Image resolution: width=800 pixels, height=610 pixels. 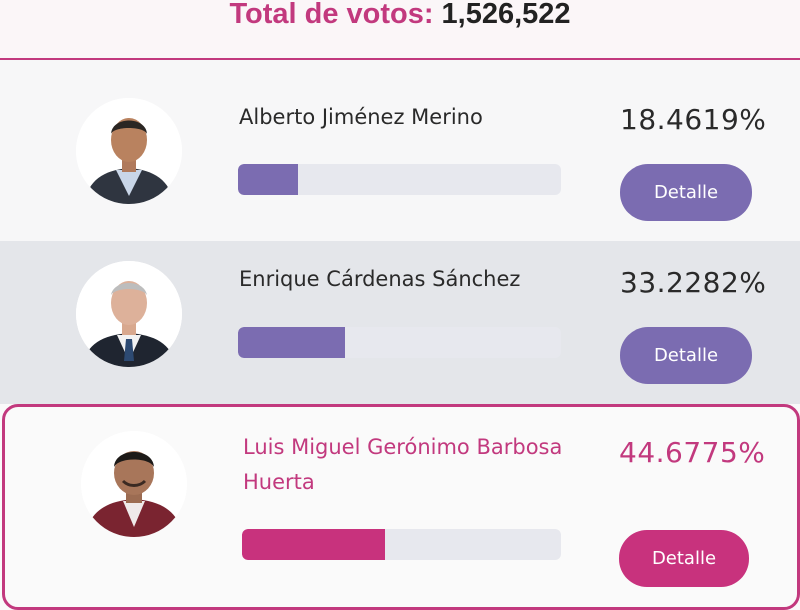 I want to click on candidate-name: Enrique Cárdenas Sánchez, so click(x=380, y=279).